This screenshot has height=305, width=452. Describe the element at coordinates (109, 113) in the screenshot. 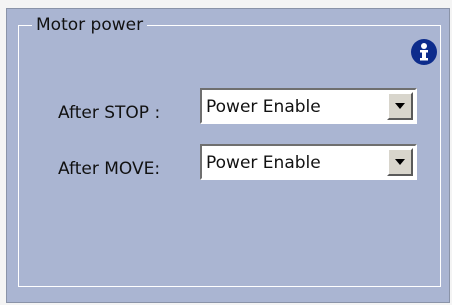

I see `after-stop-label: After STOP :` at that location.